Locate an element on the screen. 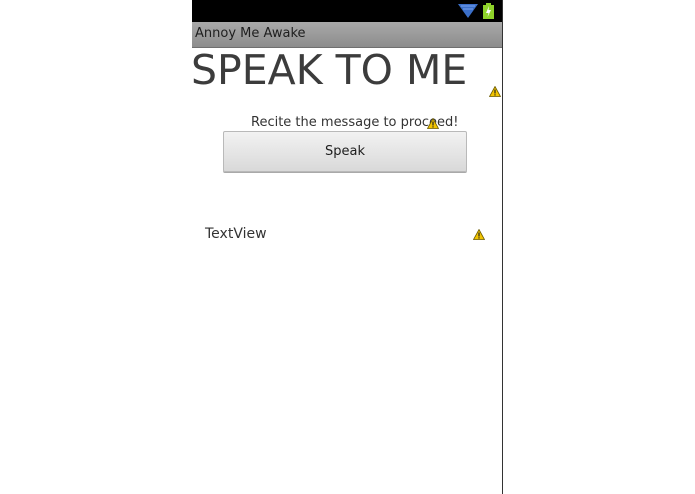 This screenshot has width=695, height=494. screen-right-border is located at coordinates (502, 247).